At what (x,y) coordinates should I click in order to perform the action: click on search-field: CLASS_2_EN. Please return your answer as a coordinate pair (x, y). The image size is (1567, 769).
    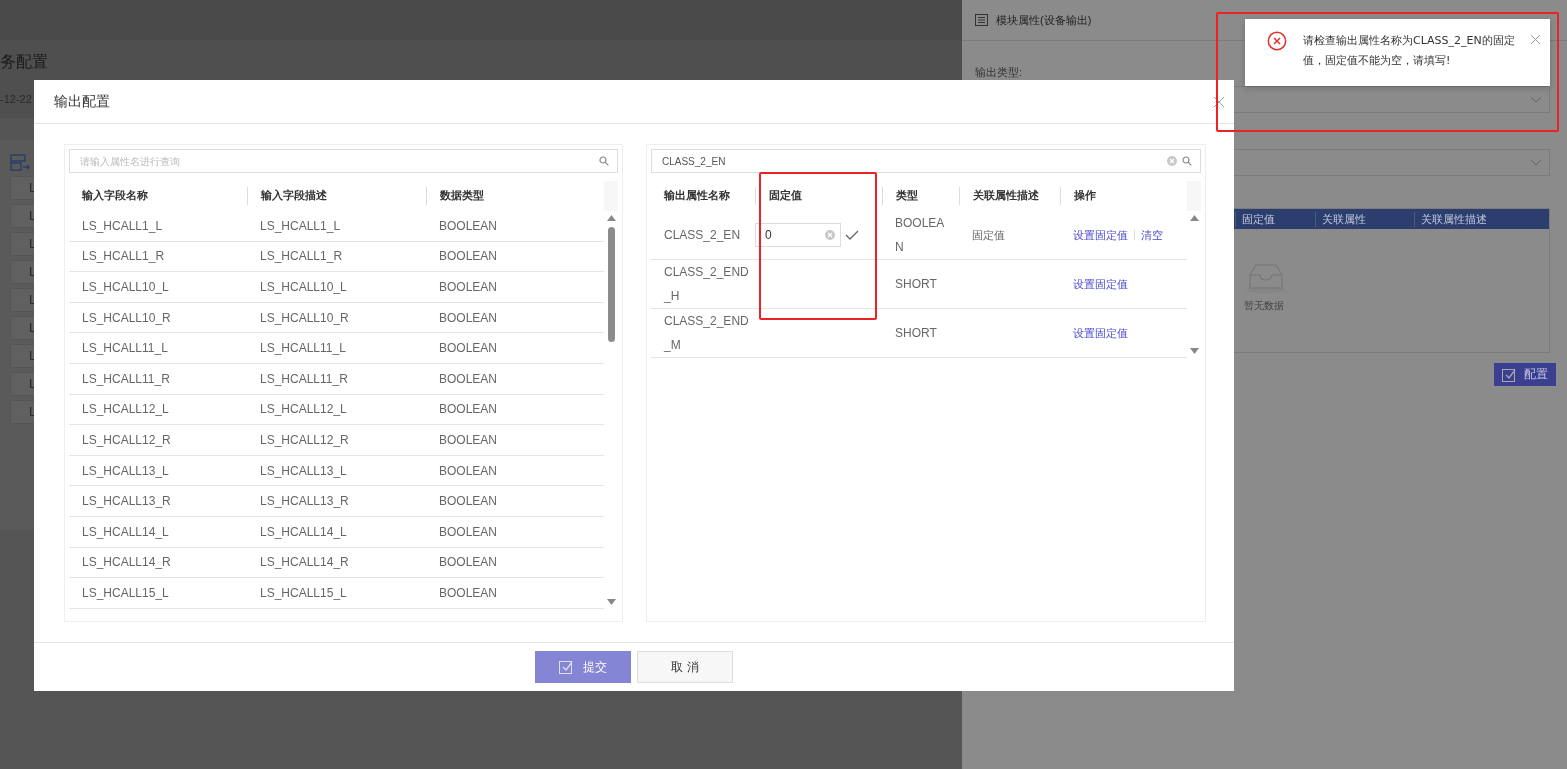
    Looking at the image, I should click on (926, 161).